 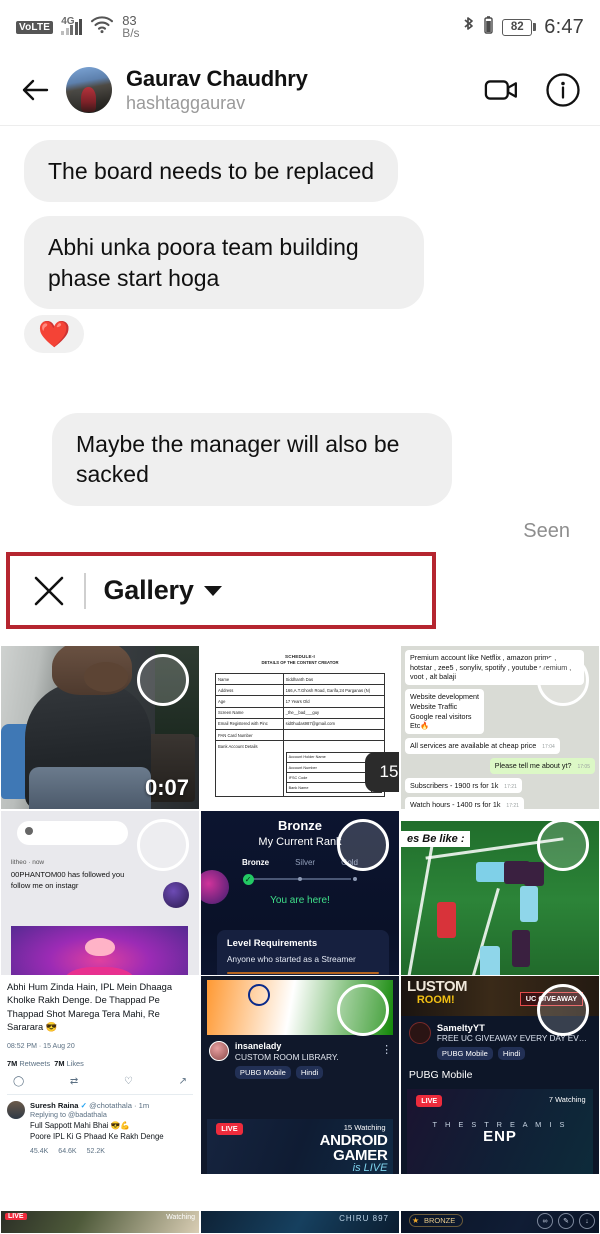 I want to click on bank-label: Account Holder Name, so click(x=328, y=757).